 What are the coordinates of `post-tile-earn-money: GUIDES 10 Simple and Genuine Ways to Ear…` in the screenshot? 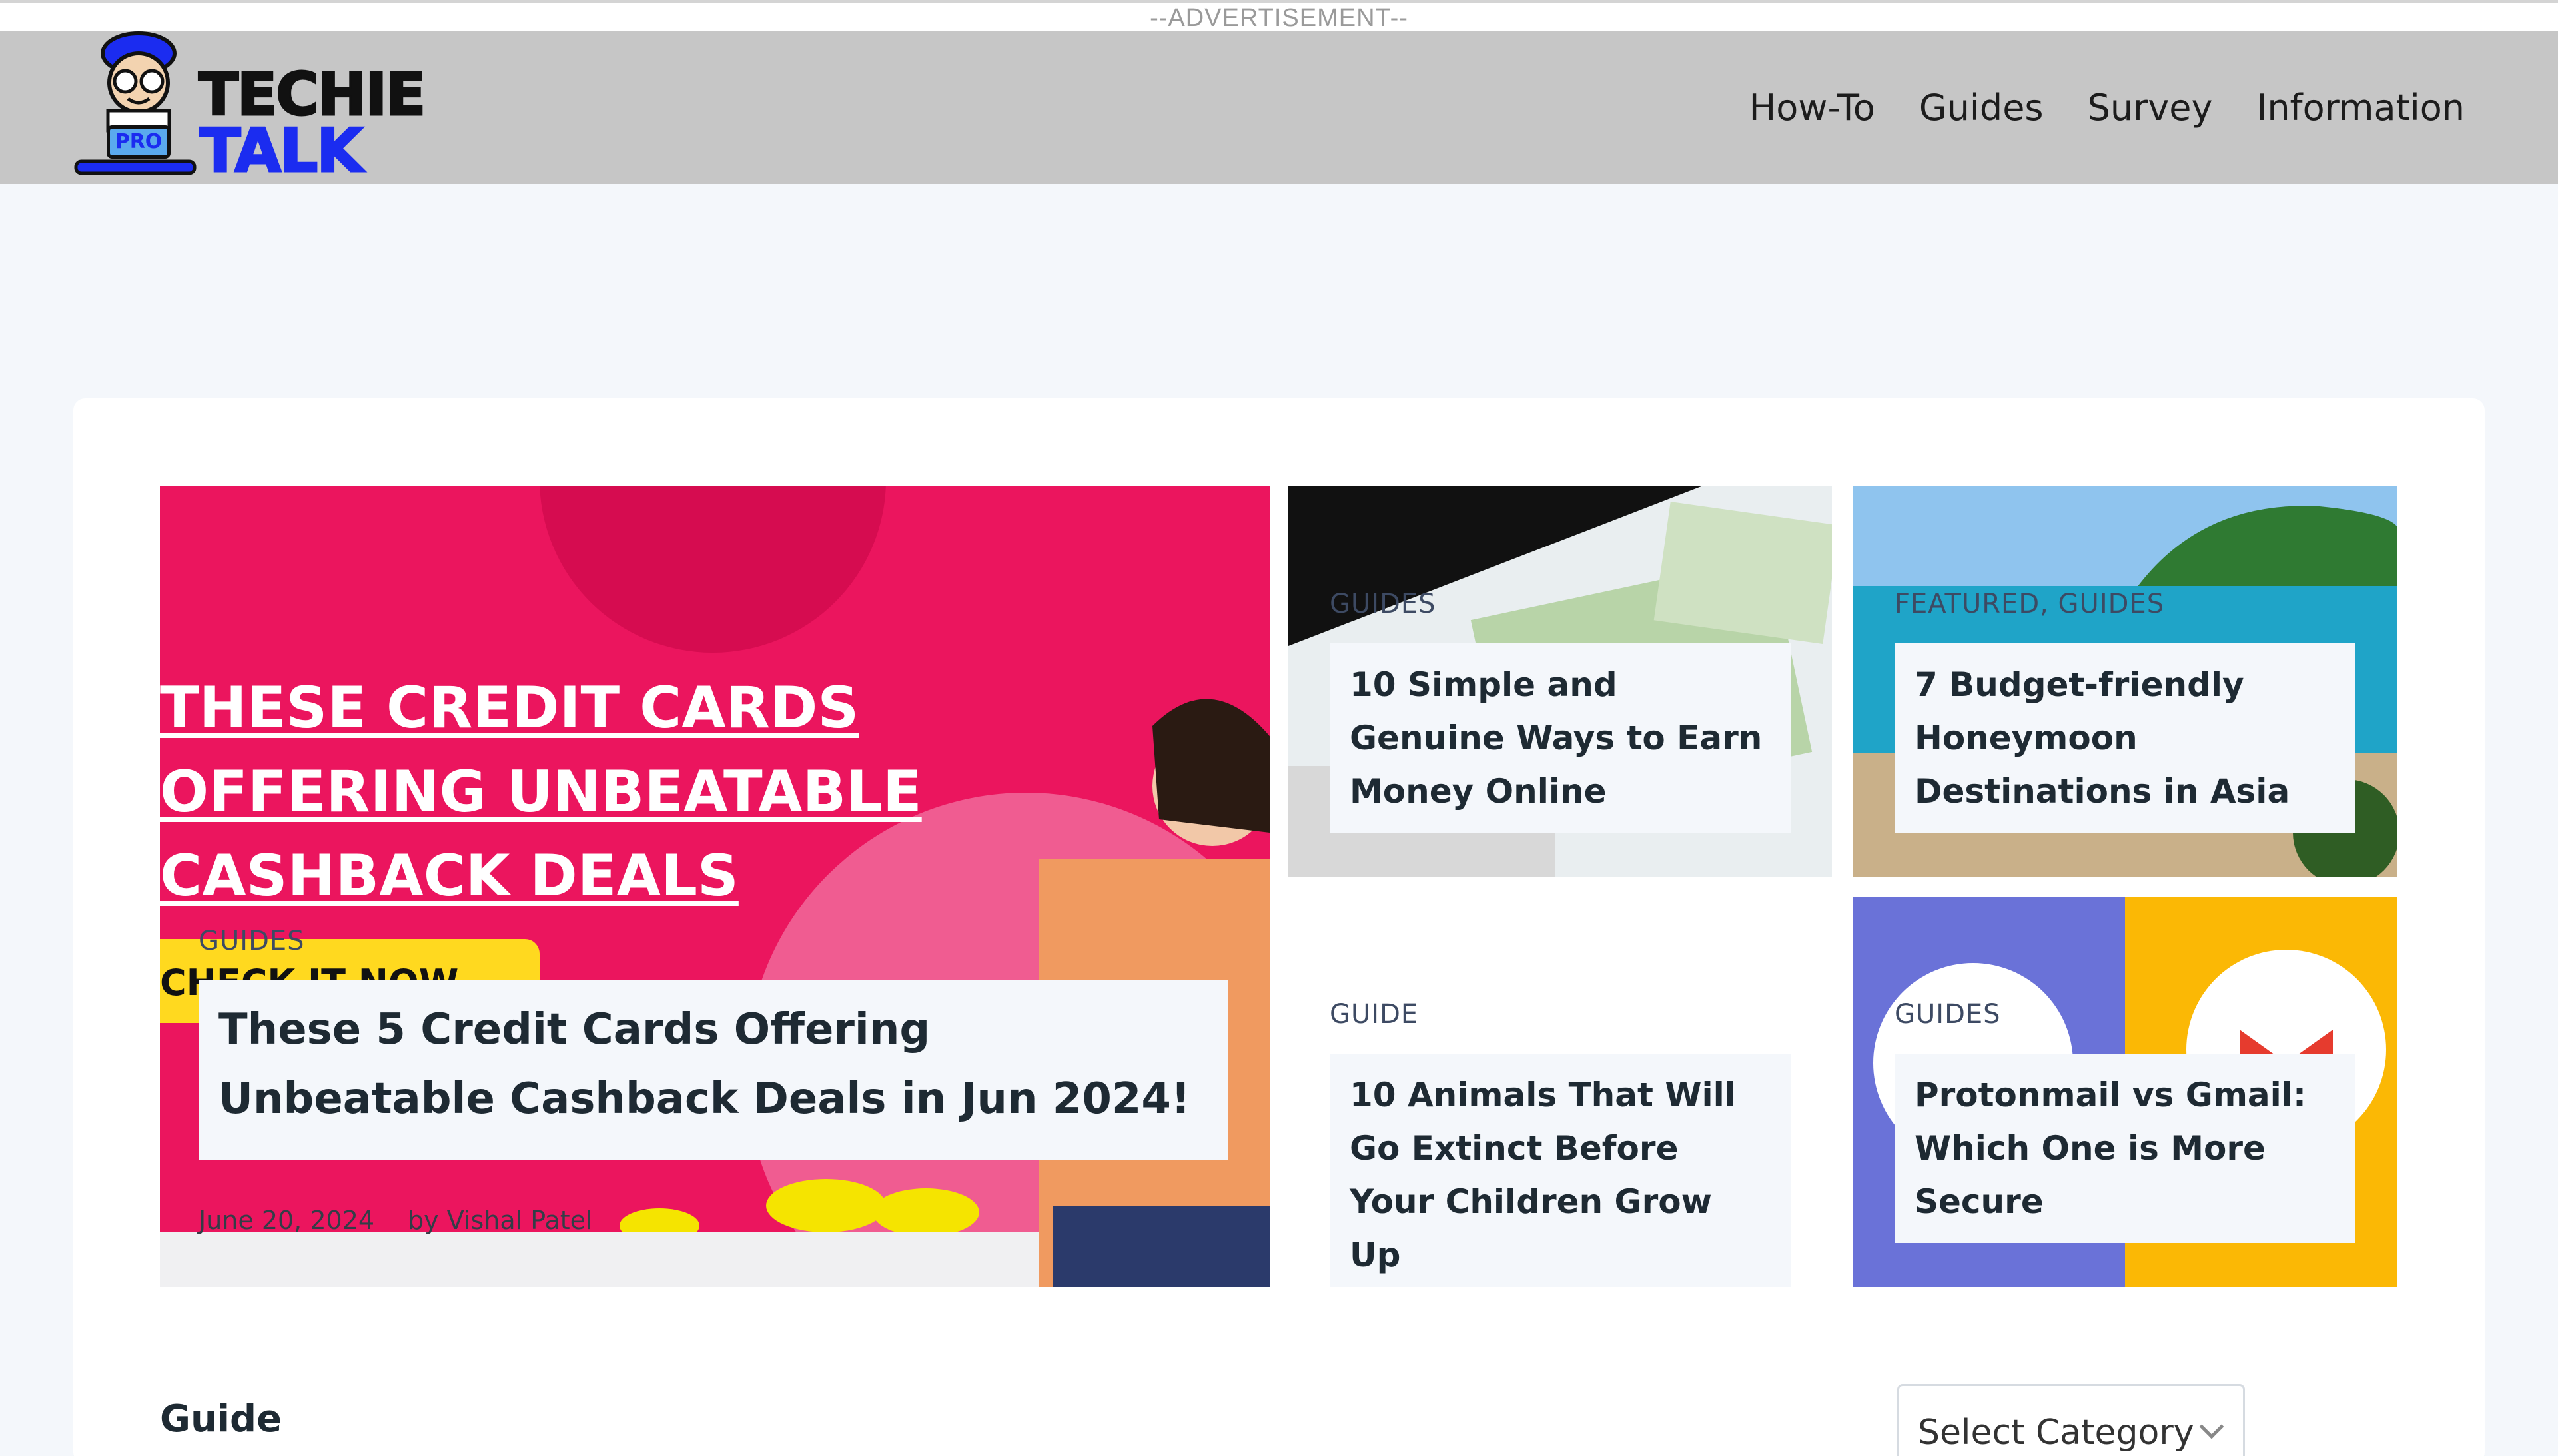 It's located at (1560, 681).